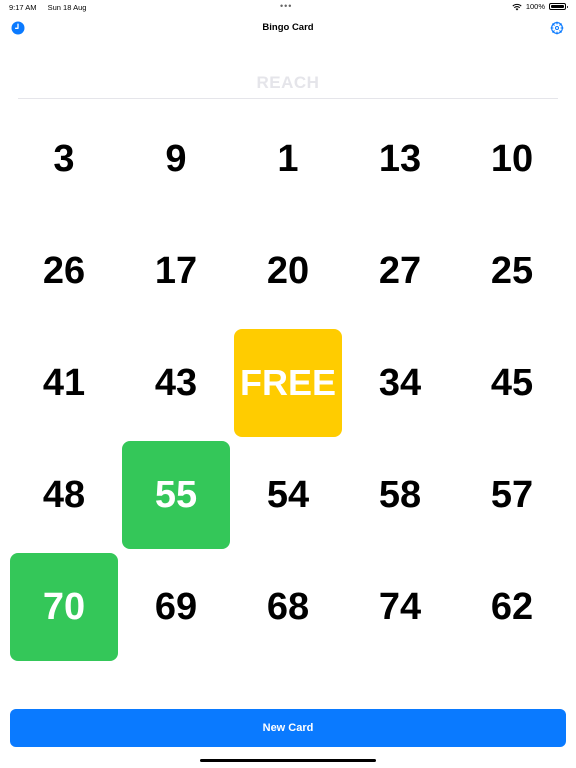 Image resolution: width=576 pixels, height=768 pixels. Describe the element at coordinates (512, 383) in the screenshot. I see `bingo-cell: 45` at that location.